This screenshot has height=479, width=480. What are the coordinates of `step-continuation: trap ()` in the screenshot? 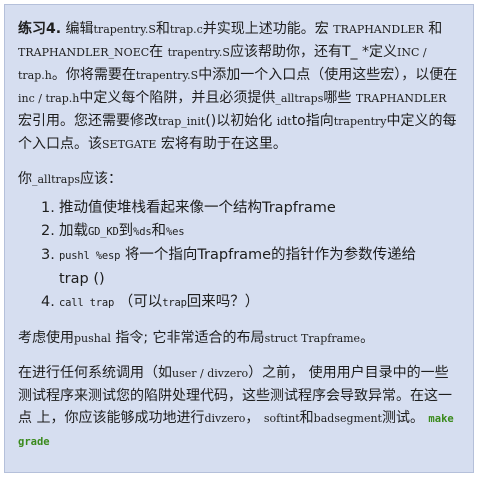 It's located at (82, 279).